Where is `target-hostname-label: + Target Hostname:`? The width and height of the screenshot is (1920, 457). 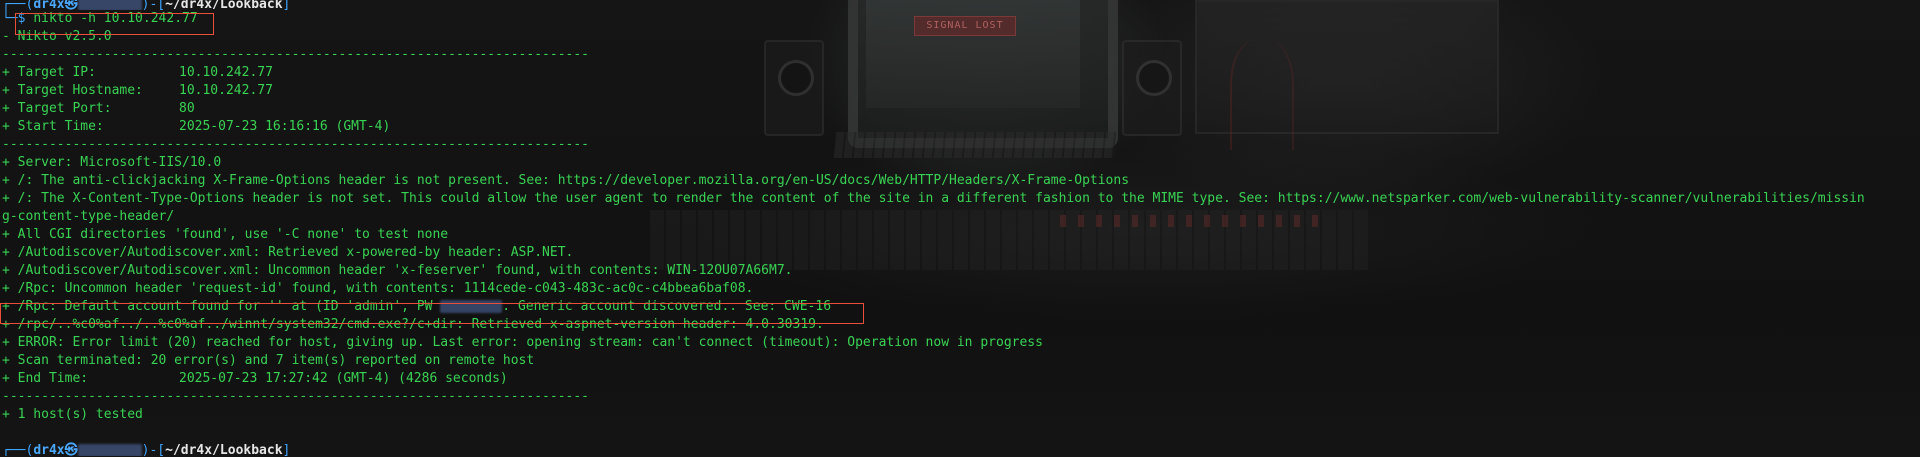
target-hostname-label: + Target Hostname: is located at coordinates (72, 90).